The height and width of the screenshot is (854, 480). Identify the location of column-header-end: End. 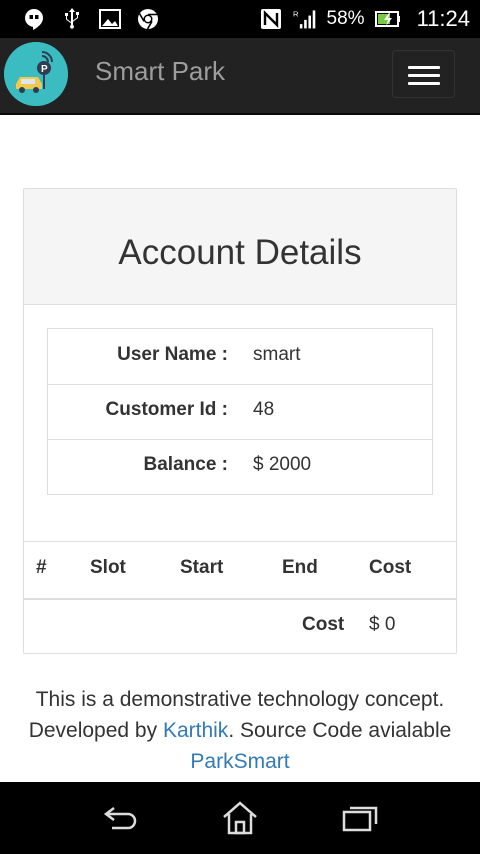
(300, 567).